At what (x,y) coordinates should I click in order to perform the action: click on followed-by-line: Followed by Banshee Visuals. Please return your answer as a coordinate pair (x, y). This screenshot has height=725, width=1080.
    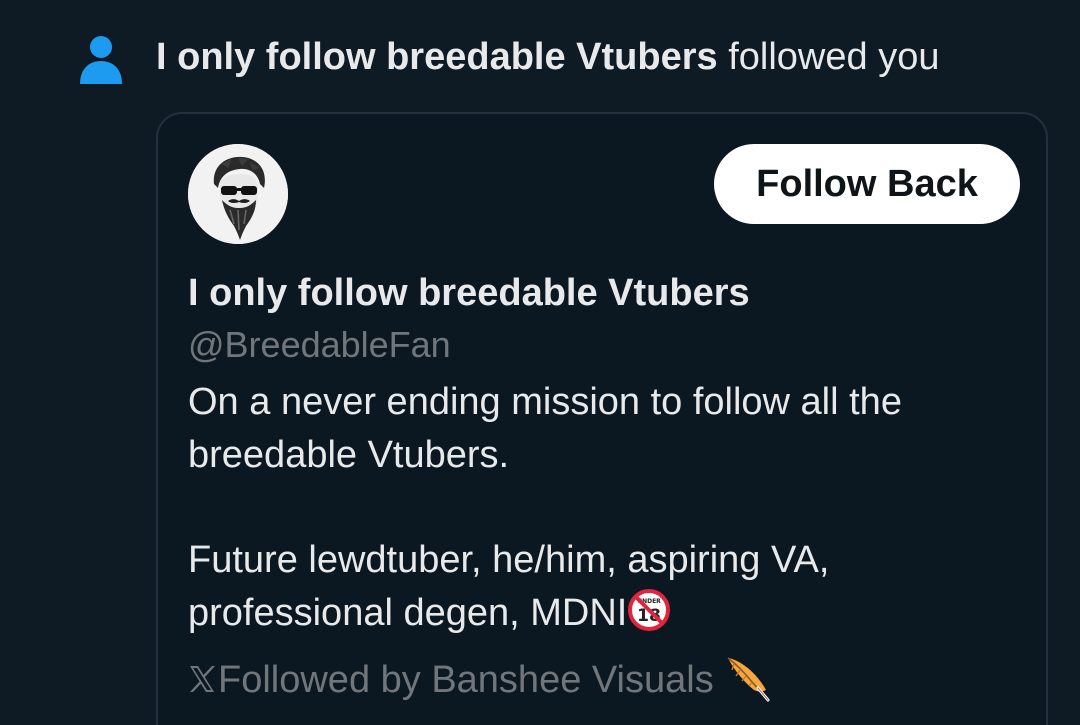
    Looking at the image, I should click on (480, 679).